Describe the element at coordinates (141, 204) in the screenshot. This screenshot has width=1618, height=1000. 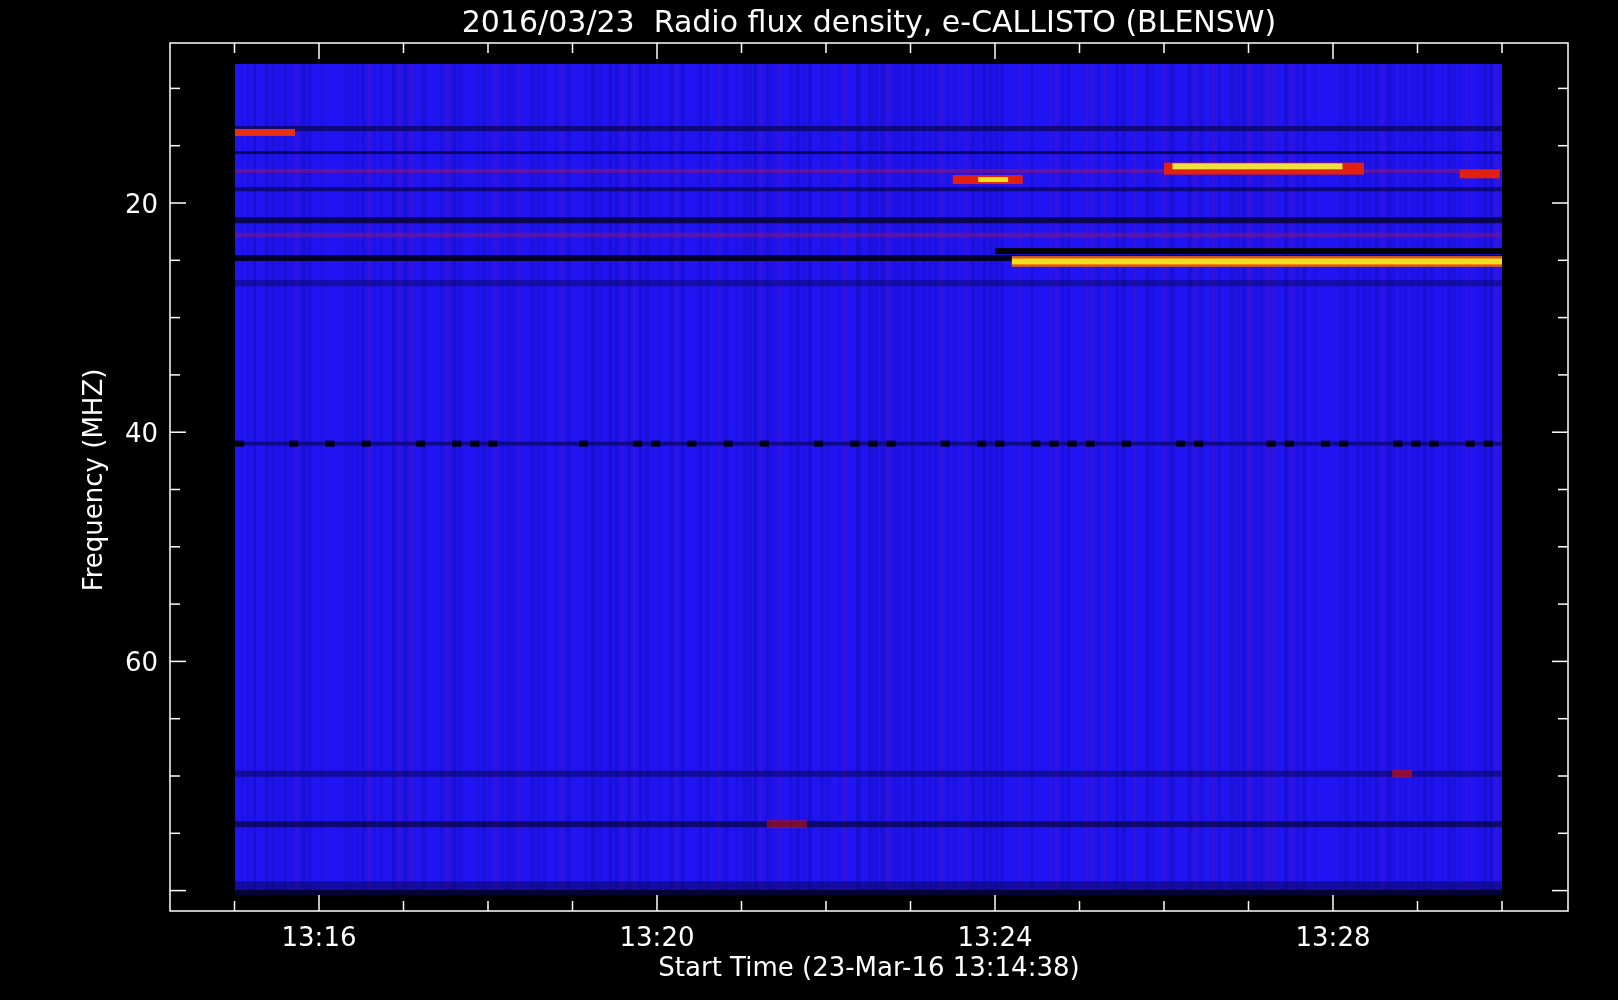
I see `tick-label: 20` at that location.